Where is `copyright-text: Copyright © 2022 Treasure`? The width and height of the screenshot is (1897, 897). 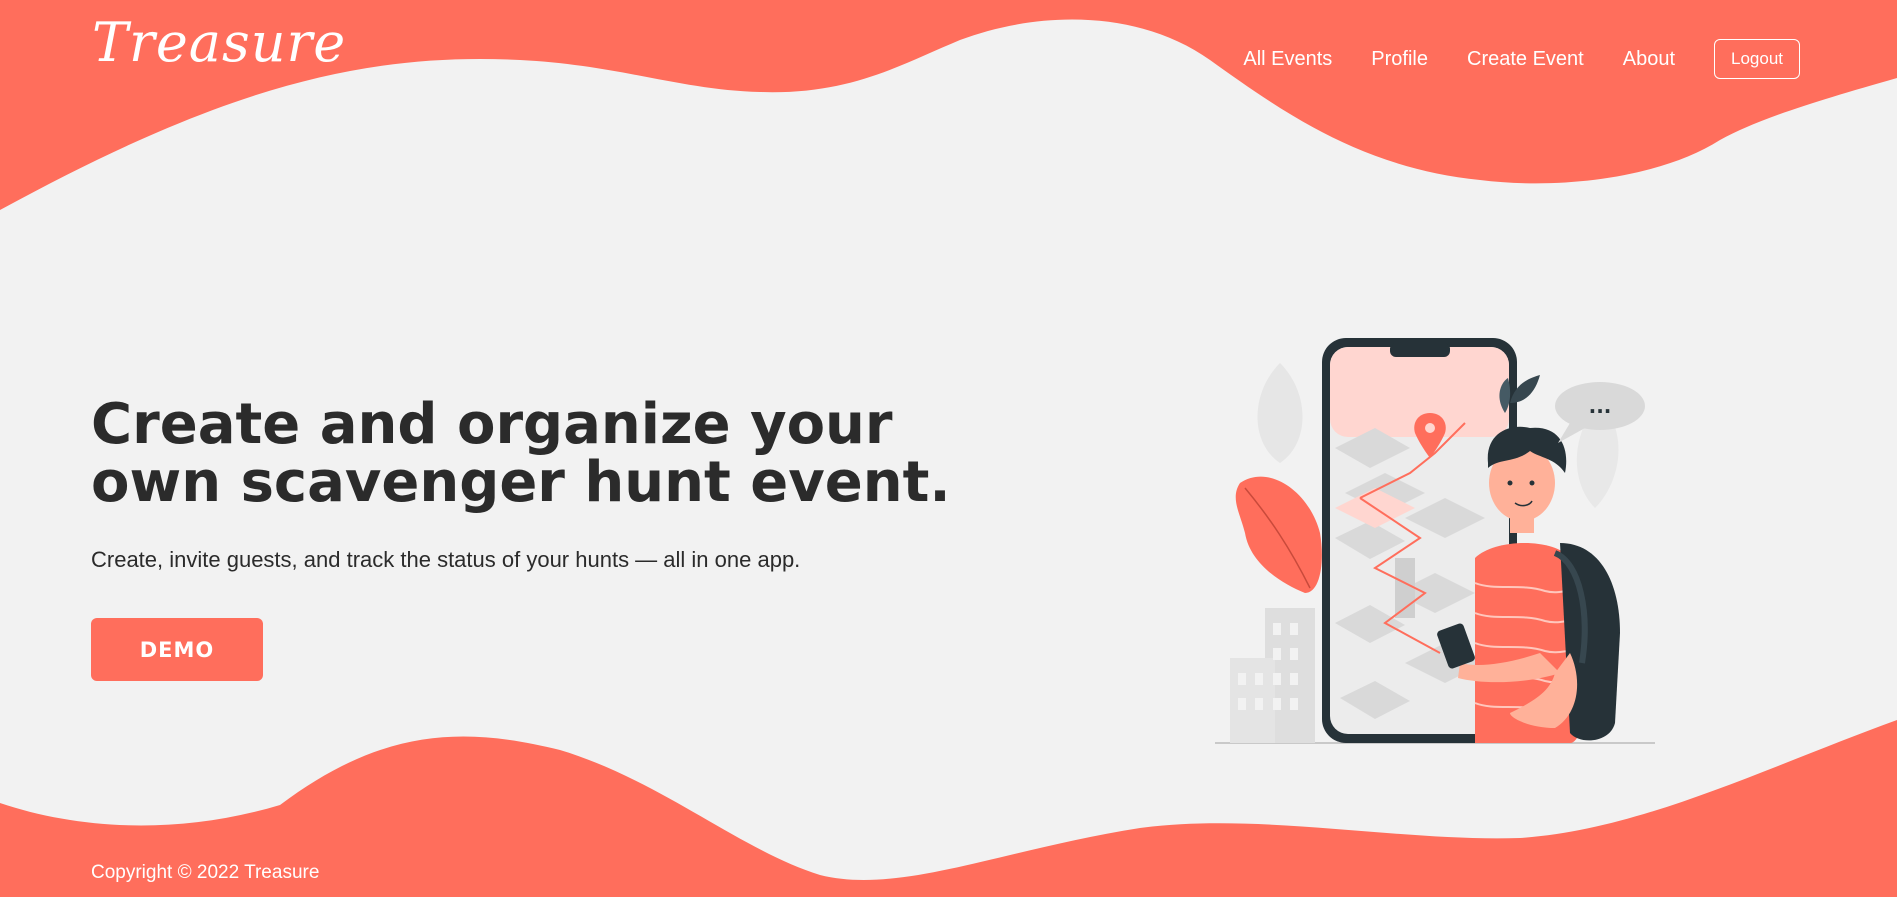
copyright-text: Copyright © 2022 Treasure is located at coordinates (205, 872).